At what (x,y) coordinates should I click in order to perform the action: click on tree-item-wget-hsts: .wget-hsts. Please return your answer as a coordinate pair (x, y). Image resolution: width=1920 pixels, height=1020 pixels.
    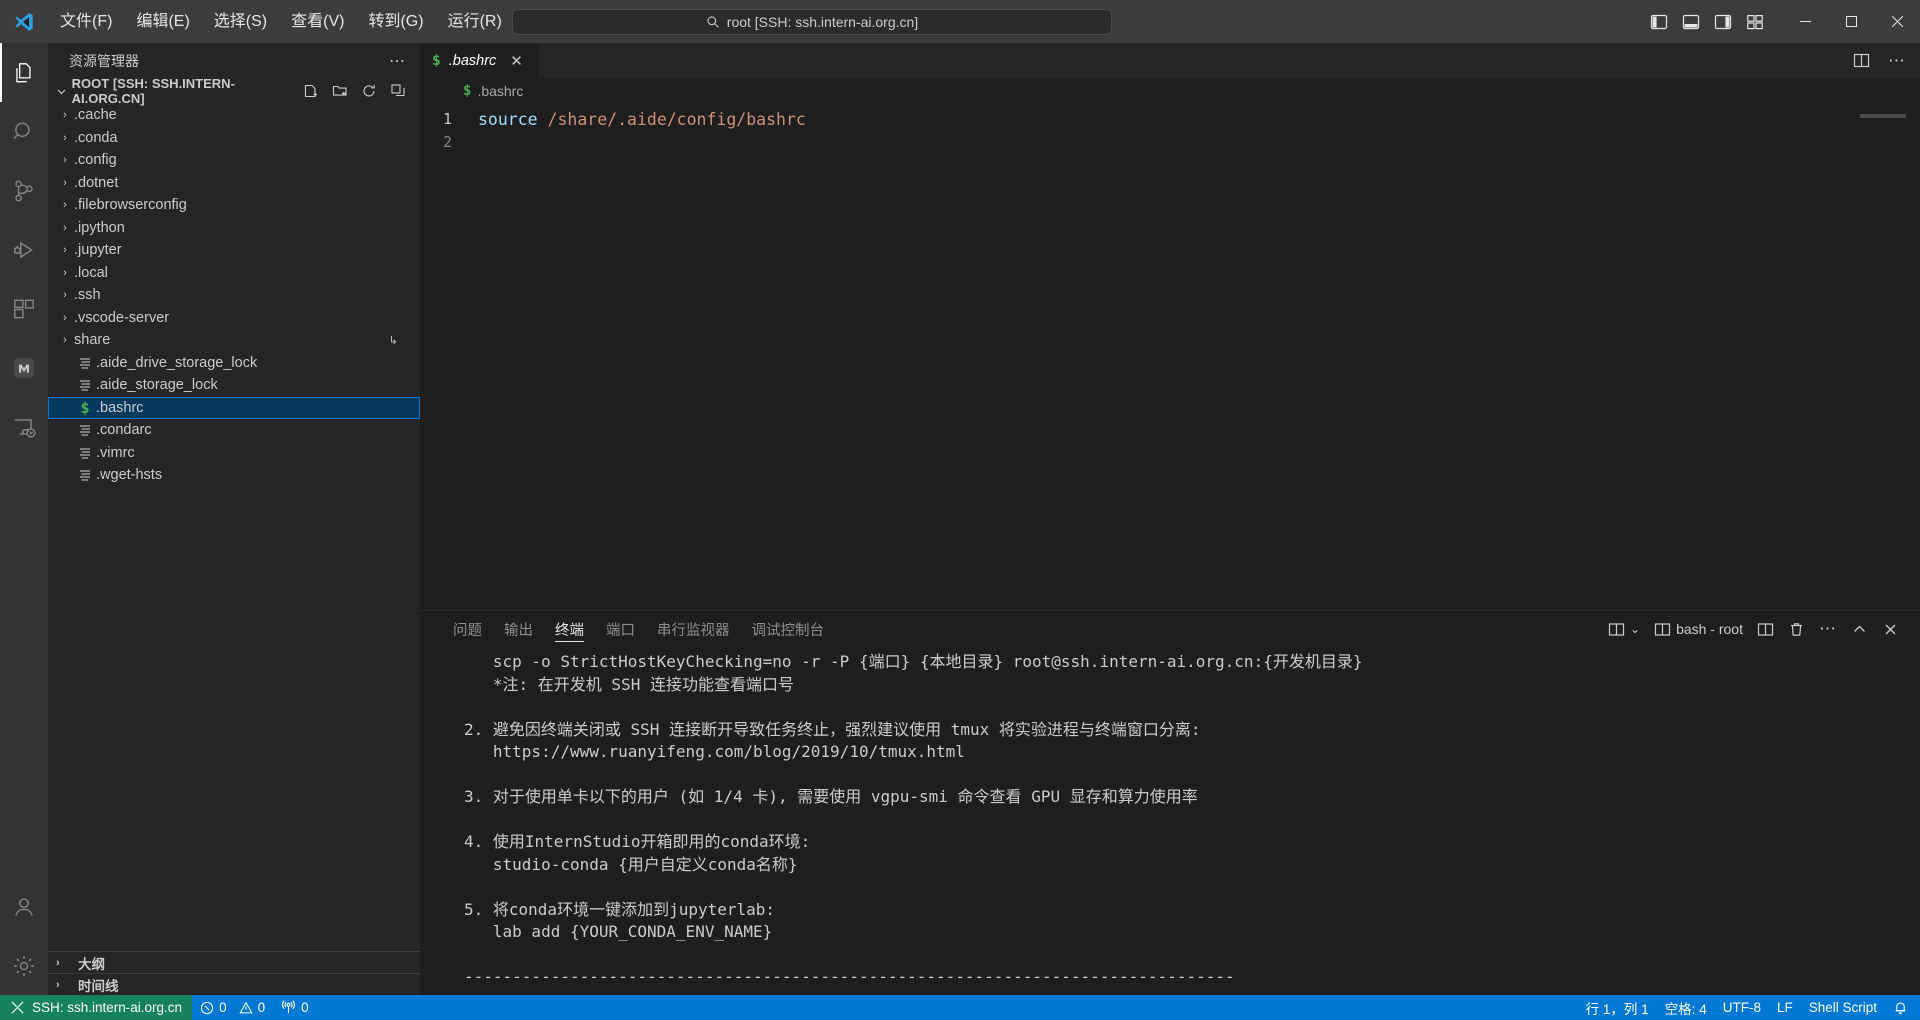
    Looking at the image, I should click on (234, 475).